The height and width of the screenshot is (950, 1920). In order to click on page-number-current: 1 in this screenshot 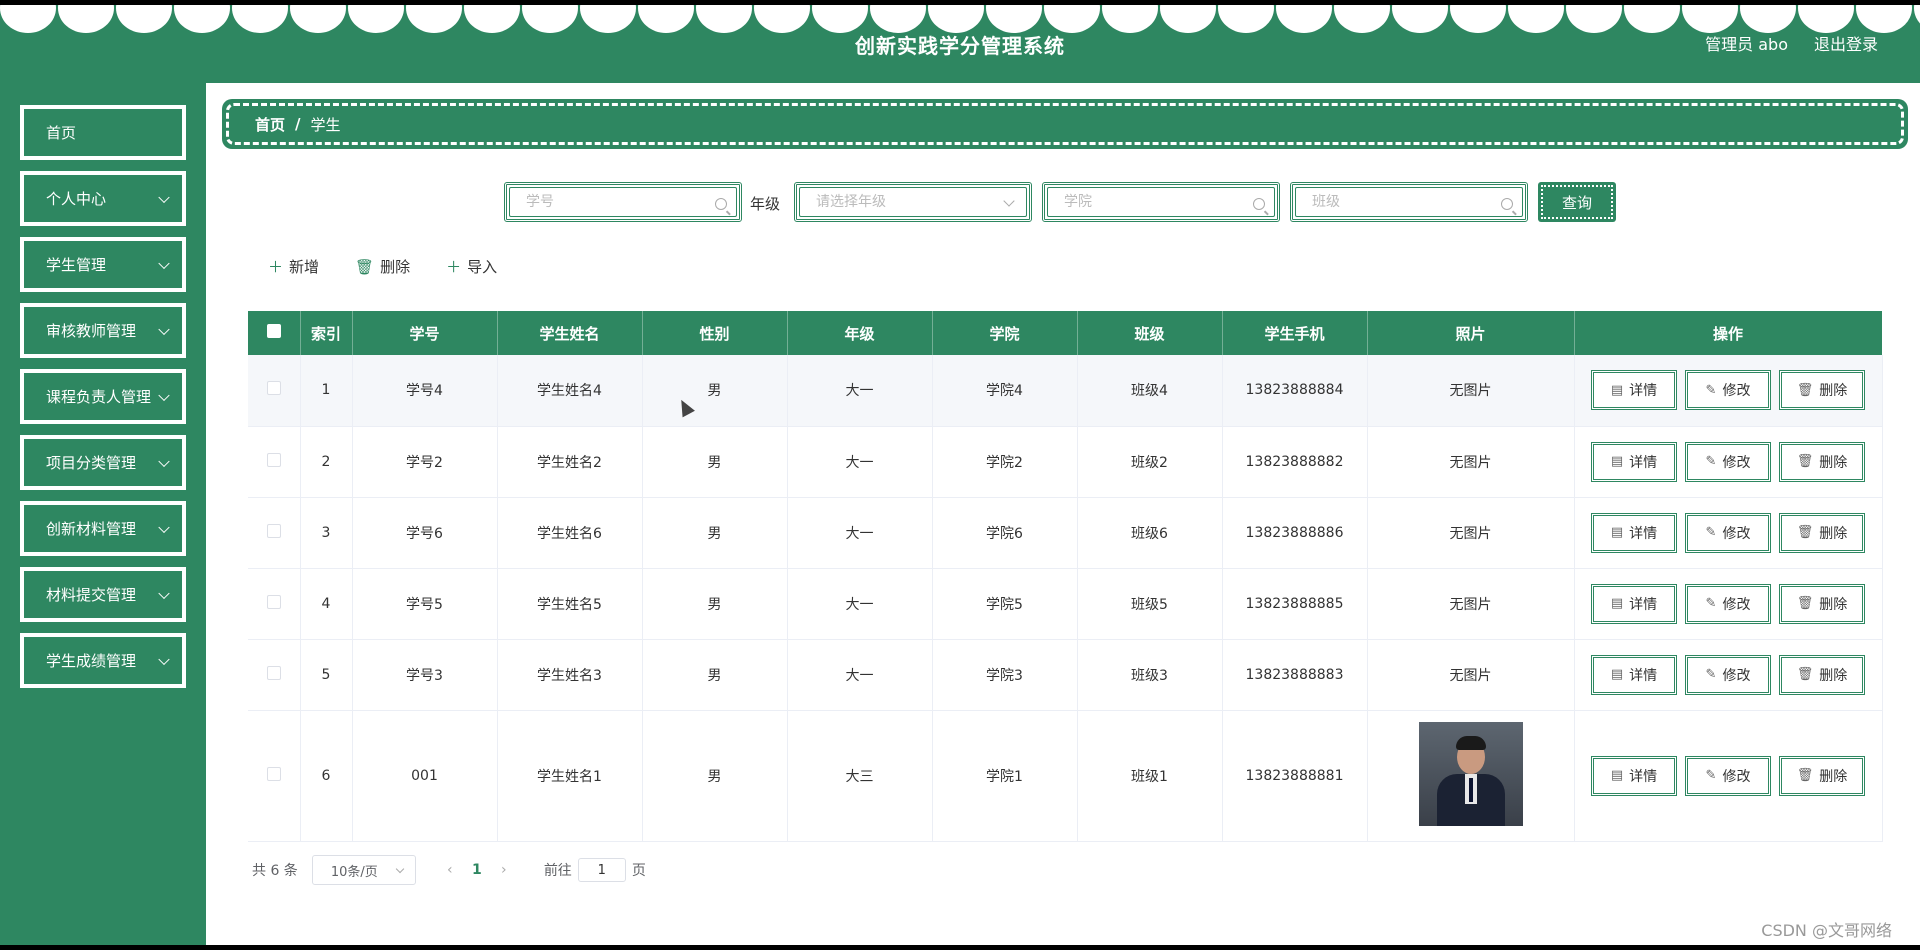, I will do `click(477, 870)`.